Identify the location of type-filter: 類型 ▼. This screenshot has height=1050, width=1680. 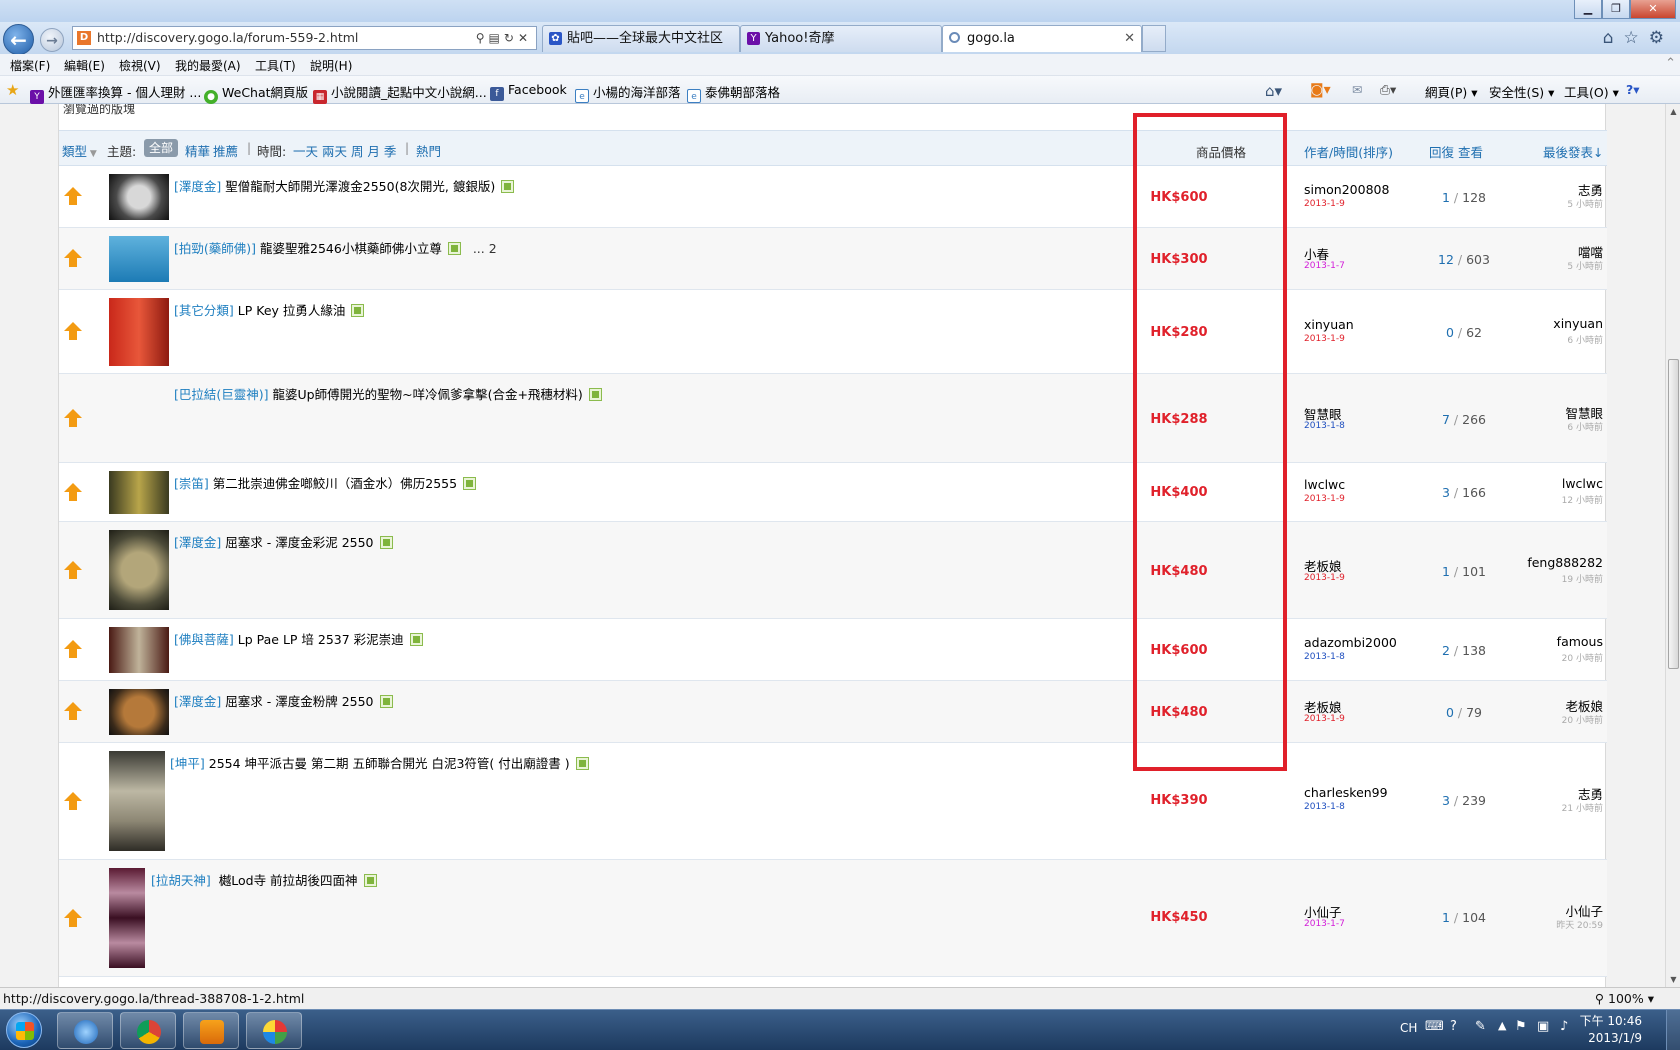
(79, 150).